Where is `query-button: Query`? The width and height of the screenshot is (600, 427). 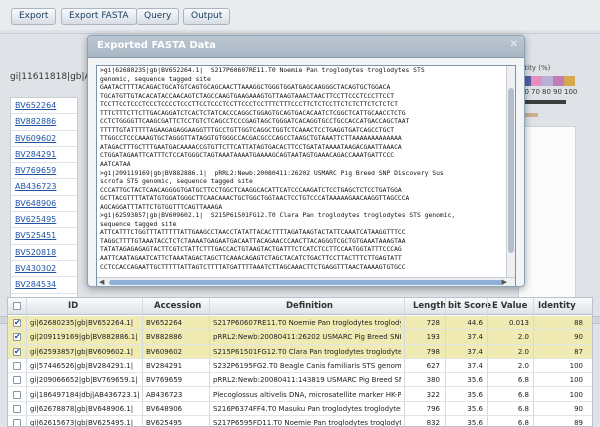
query-button: Query is located at coordinates (158, 16).